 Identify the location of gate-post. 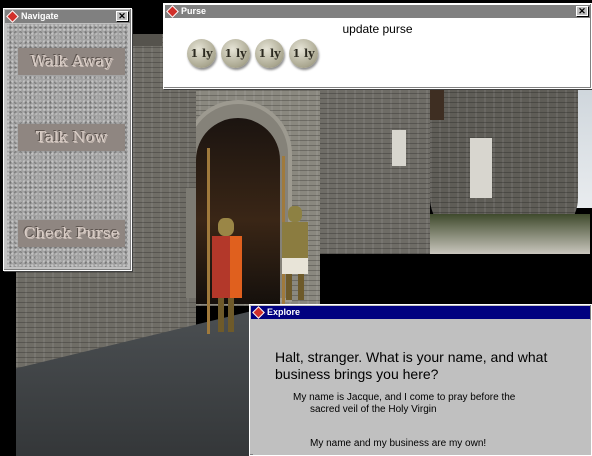
(191, 243).